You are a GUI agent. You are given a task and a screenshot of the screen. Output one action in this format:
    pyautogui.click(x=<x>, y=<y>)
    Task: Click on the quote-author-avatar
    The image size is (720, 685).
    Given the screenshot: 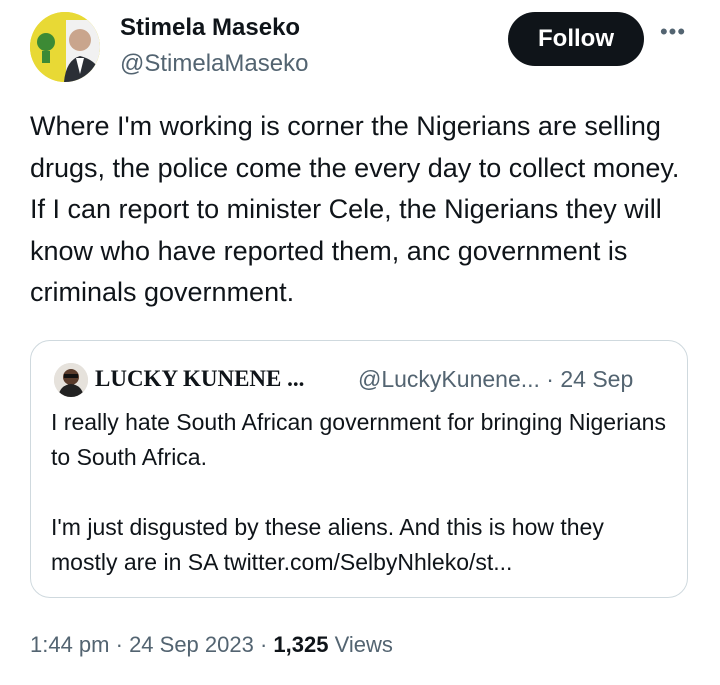 What is the action you would take?
    pyautogui.click(x=71, y=380)
    